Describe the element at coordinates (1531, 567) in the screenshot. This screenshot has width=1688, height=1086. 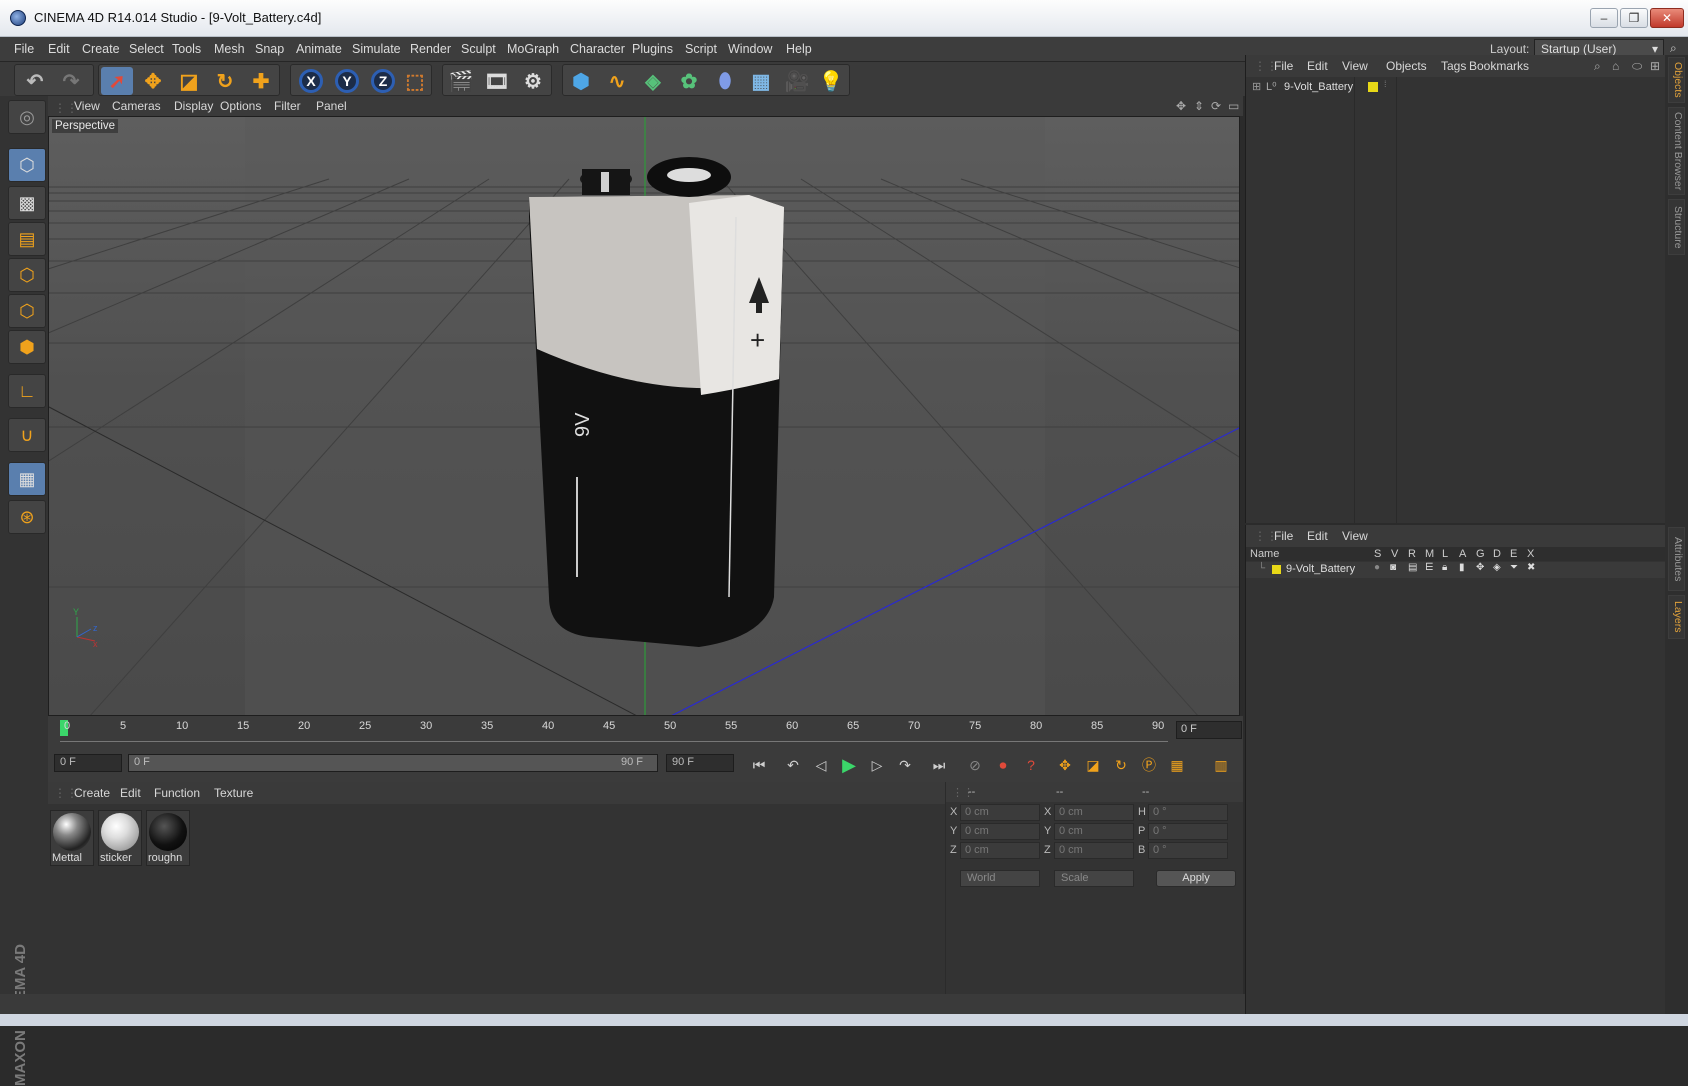
I see `xref-toggle-icon: ✖` at that location.